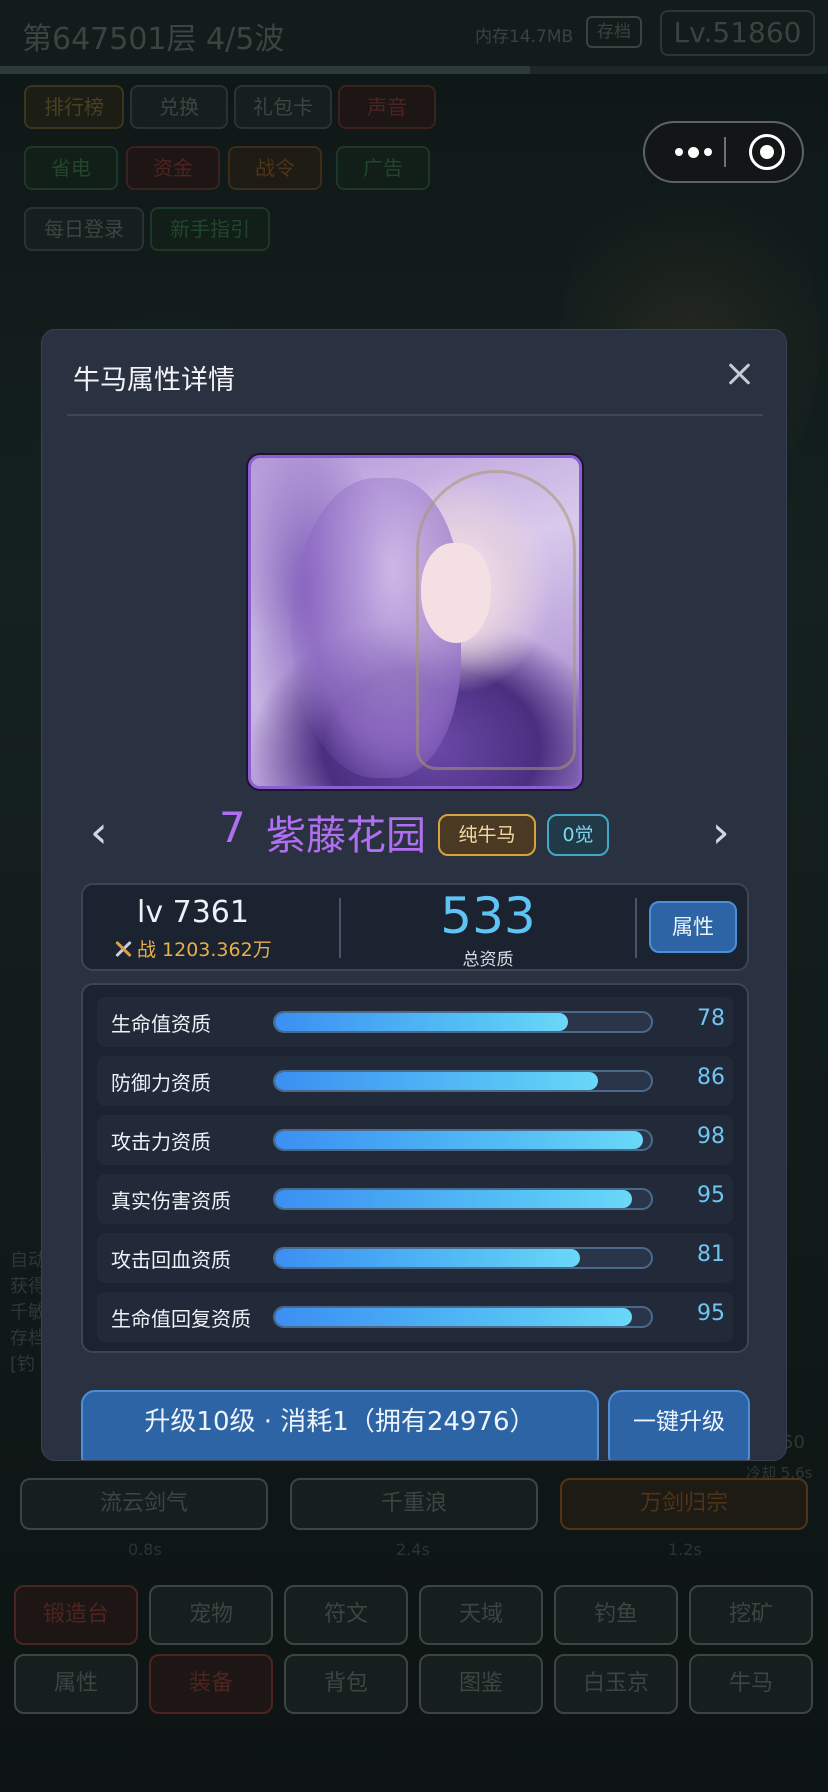  What do you see at coordinates (84, 229) in the screenshot?
I see `menu-daily-login: 每日登录` at bounding box center [84, 229].